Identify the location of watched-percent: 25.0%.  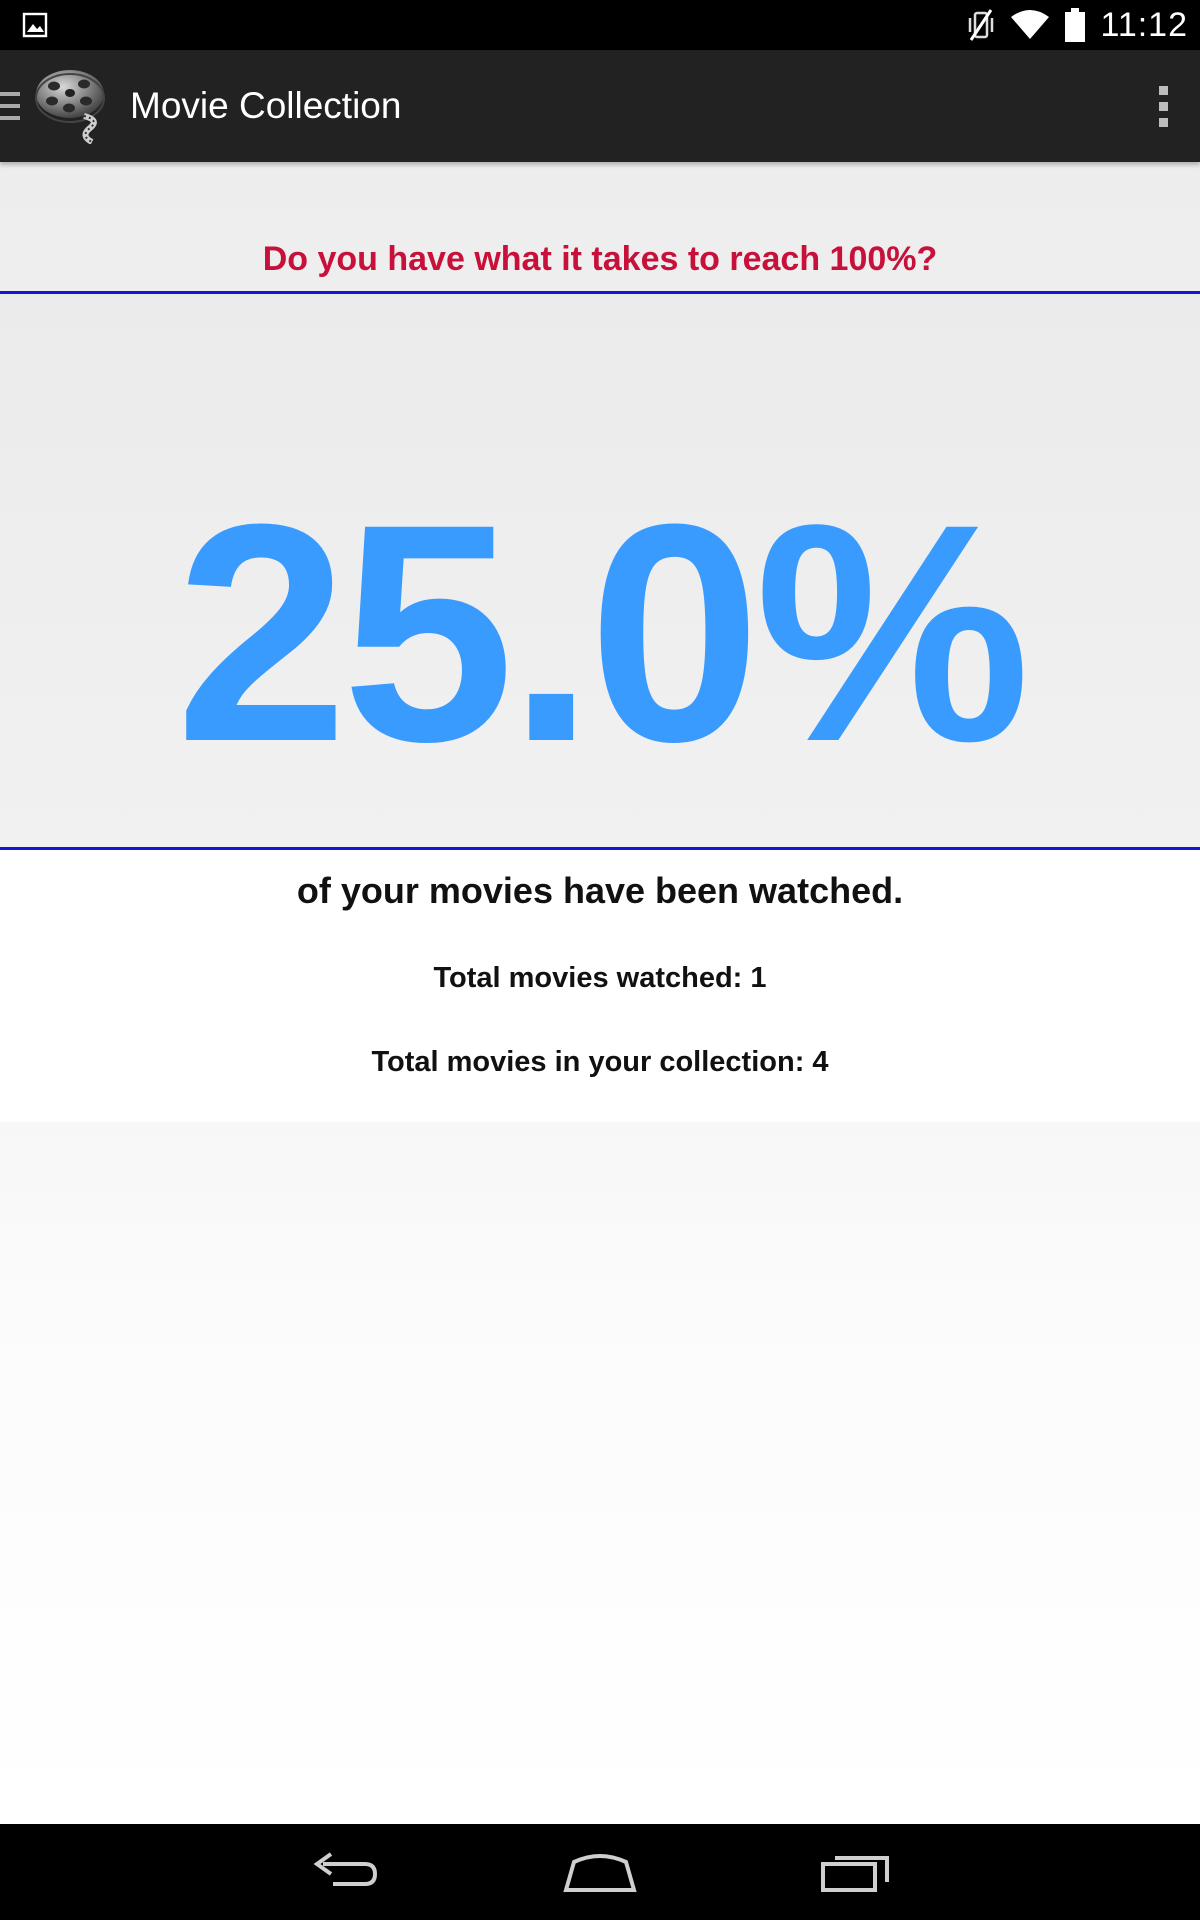
(603, 632).